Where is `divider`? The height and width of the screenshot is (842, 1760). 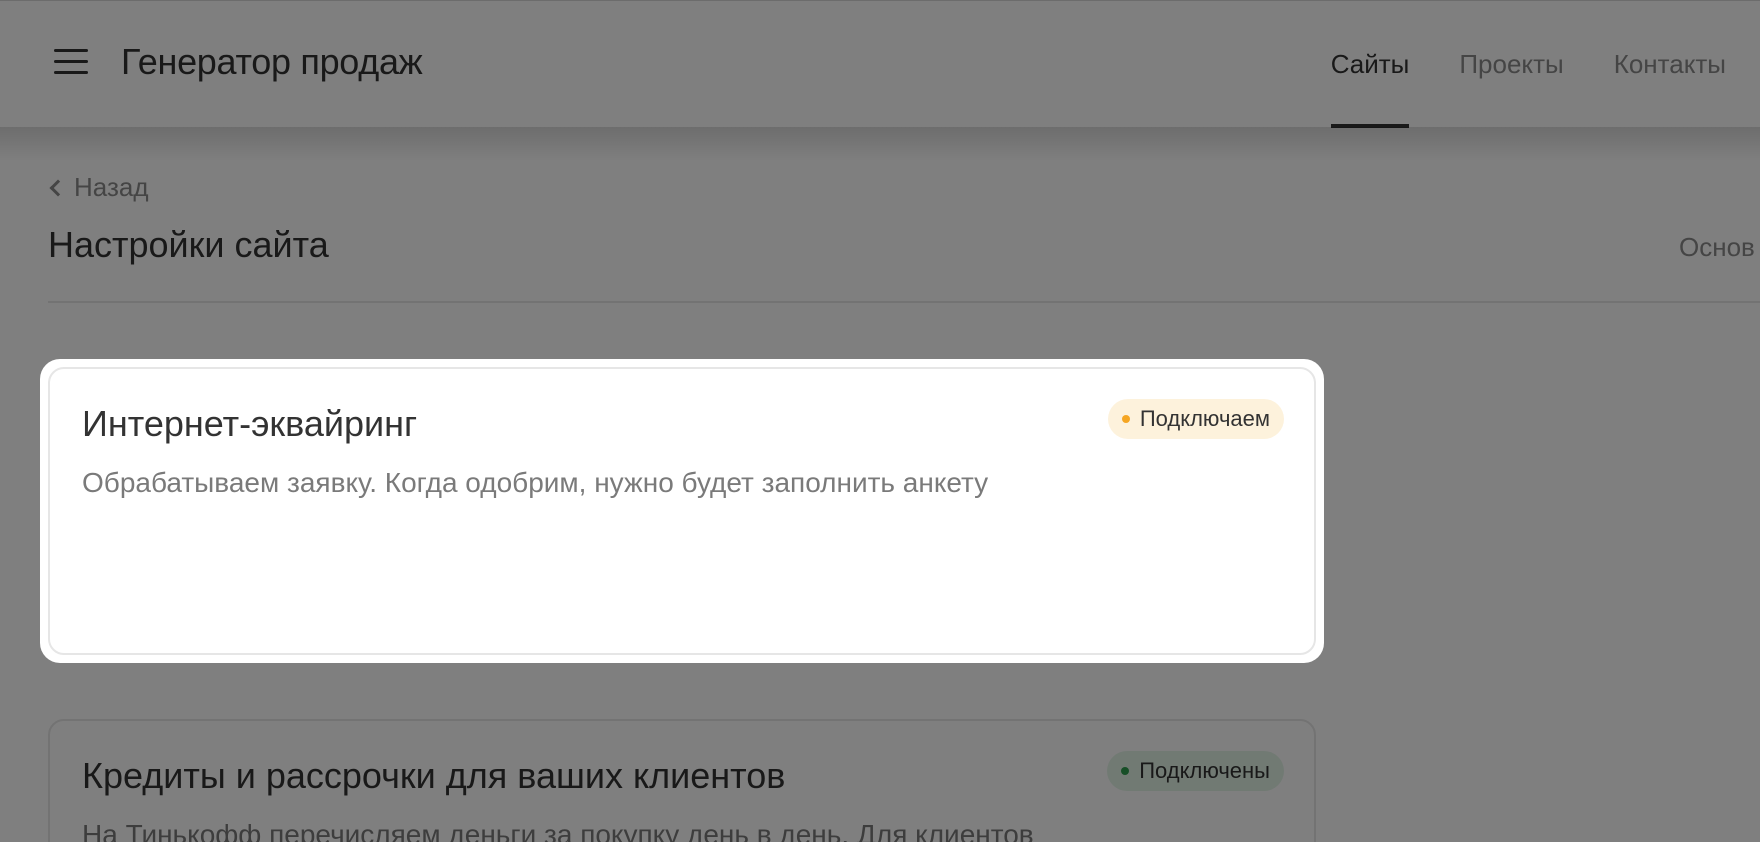 divider is located at coordinates (904, 302).